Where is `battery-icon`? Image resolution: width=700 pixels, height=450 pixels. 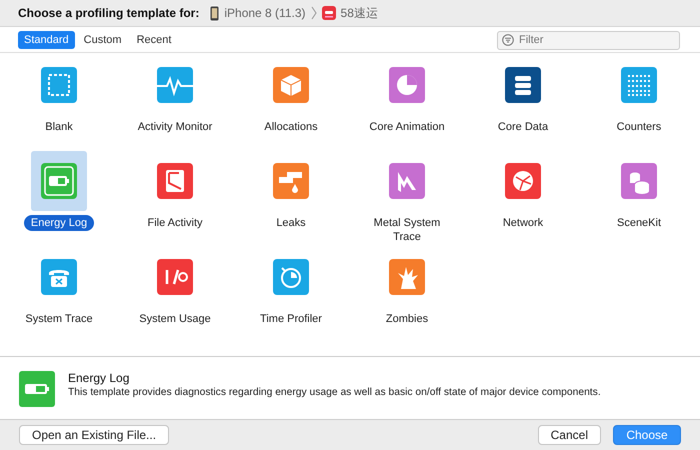 battery-icon is located at coordinates (37, 389).